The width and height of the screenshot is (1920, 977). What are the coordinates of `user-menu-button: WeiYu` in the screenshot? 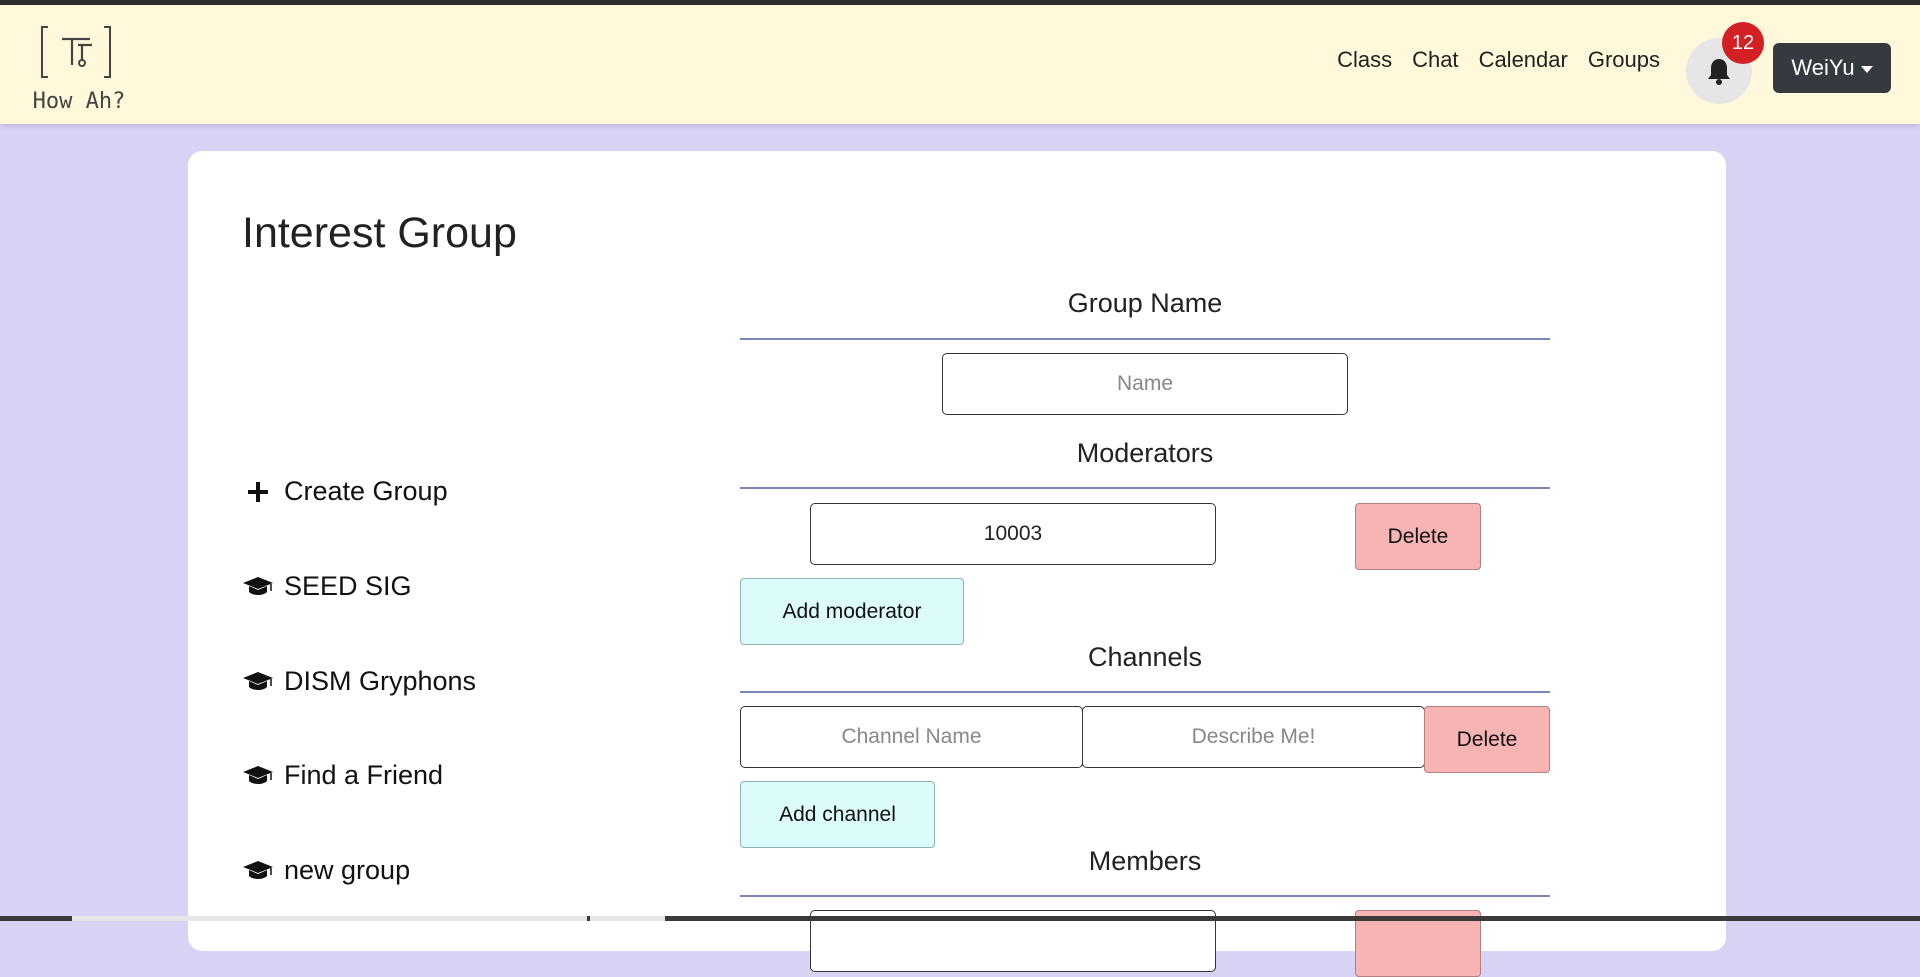 It's located at (1832, 68).